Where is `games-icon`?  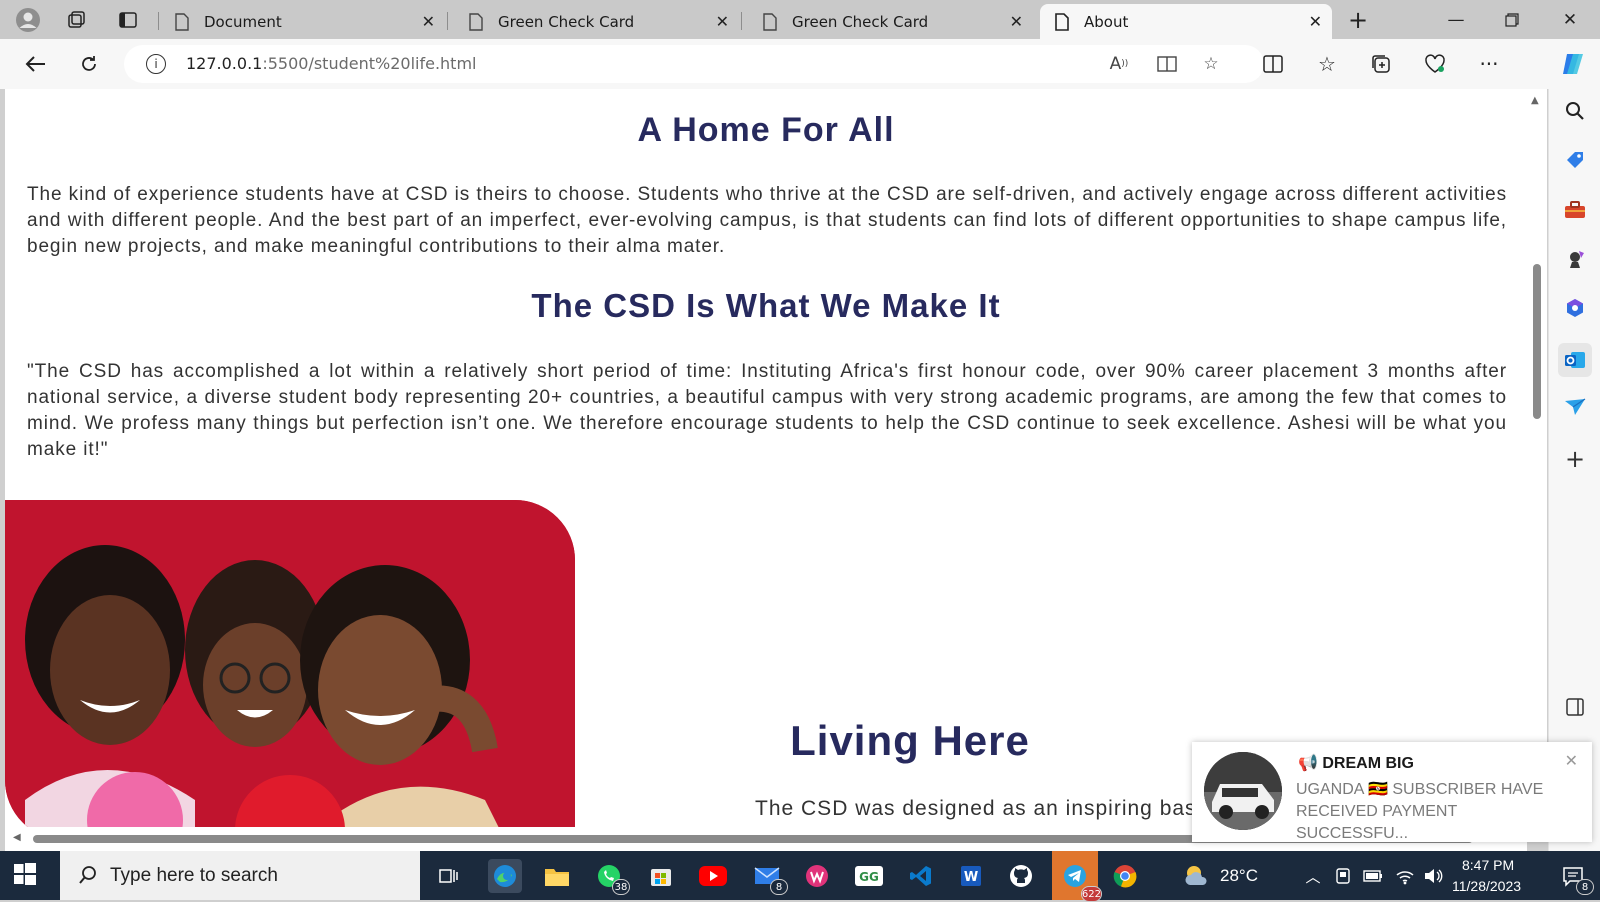 games-icon is located at coordinates (1575, 259).